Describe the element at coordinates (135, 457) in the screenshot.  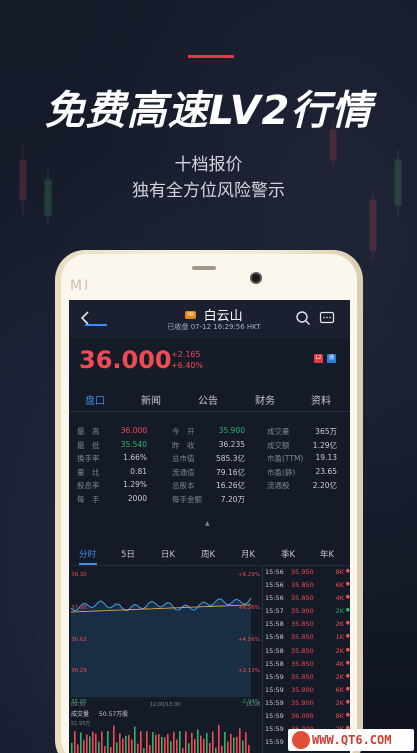
I see `quote-value: 1.66%` at that location.